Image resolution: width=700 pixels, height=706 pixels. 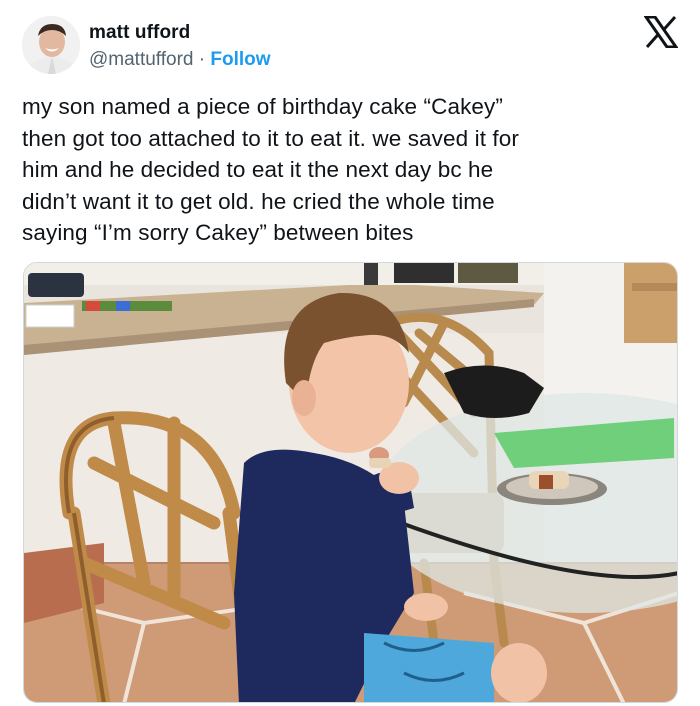 I want to click on author-handle: @mattufford, so click(x=141, y=59).